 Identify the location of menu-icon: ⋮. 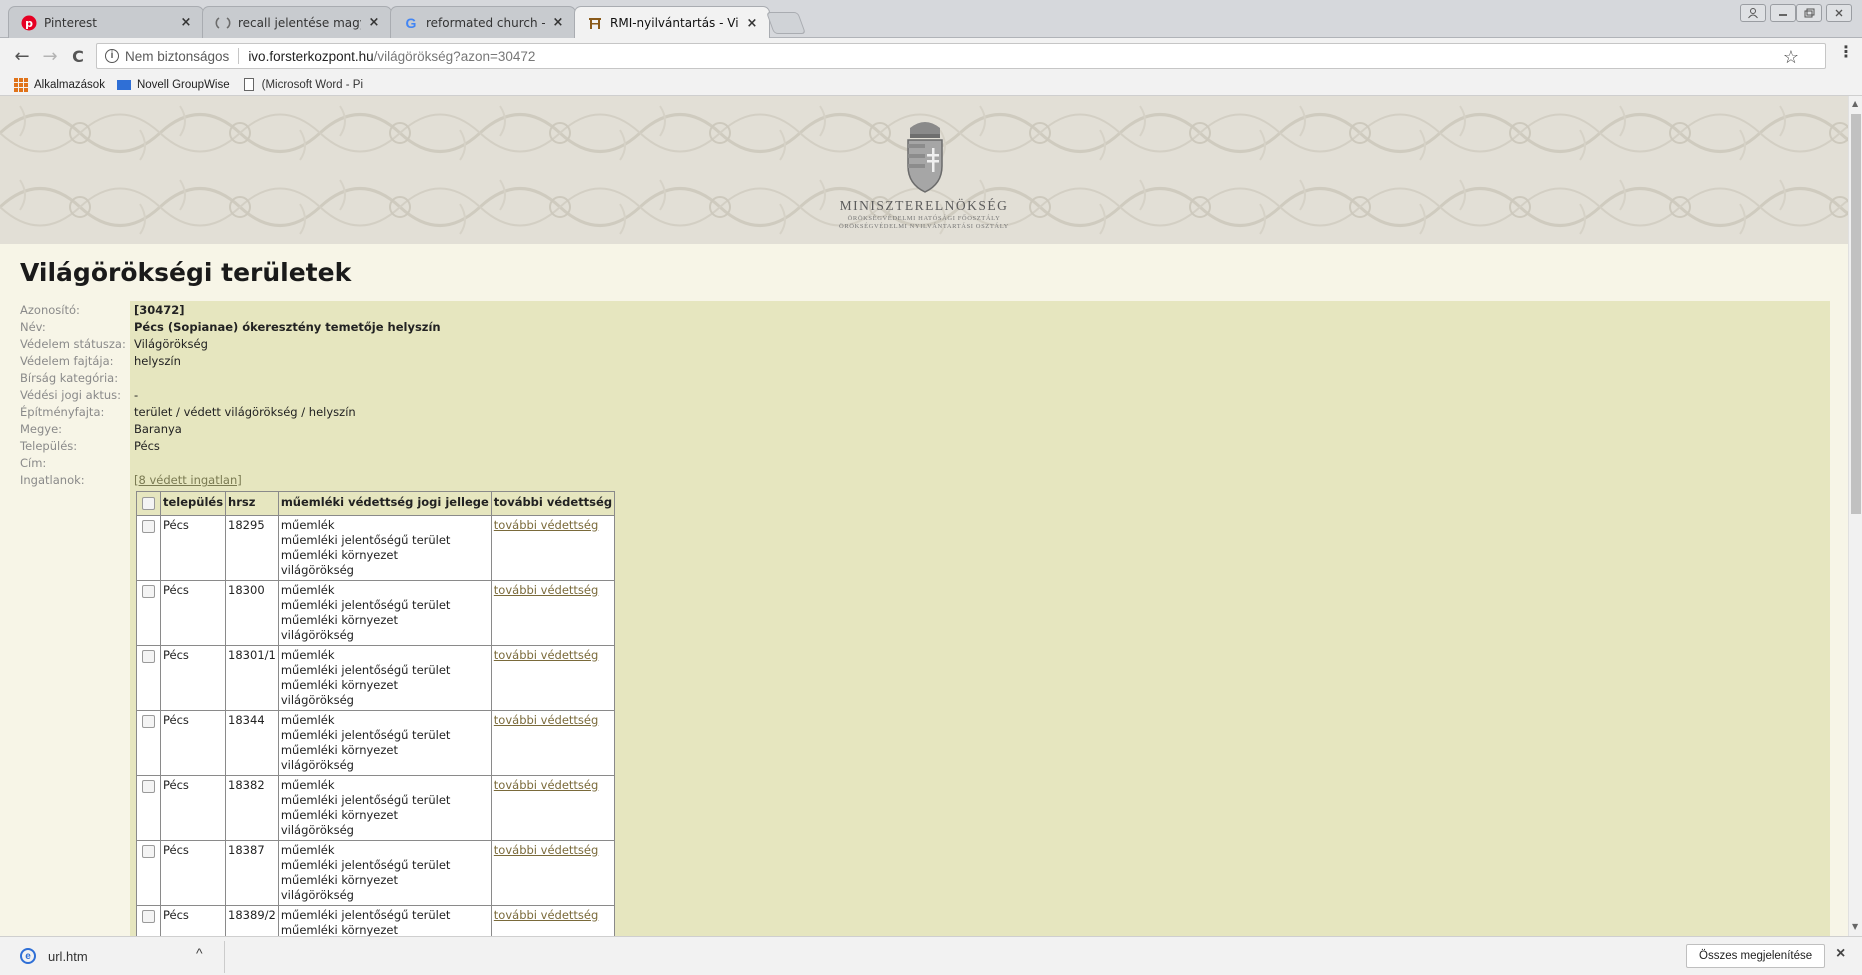
(1846, 51).